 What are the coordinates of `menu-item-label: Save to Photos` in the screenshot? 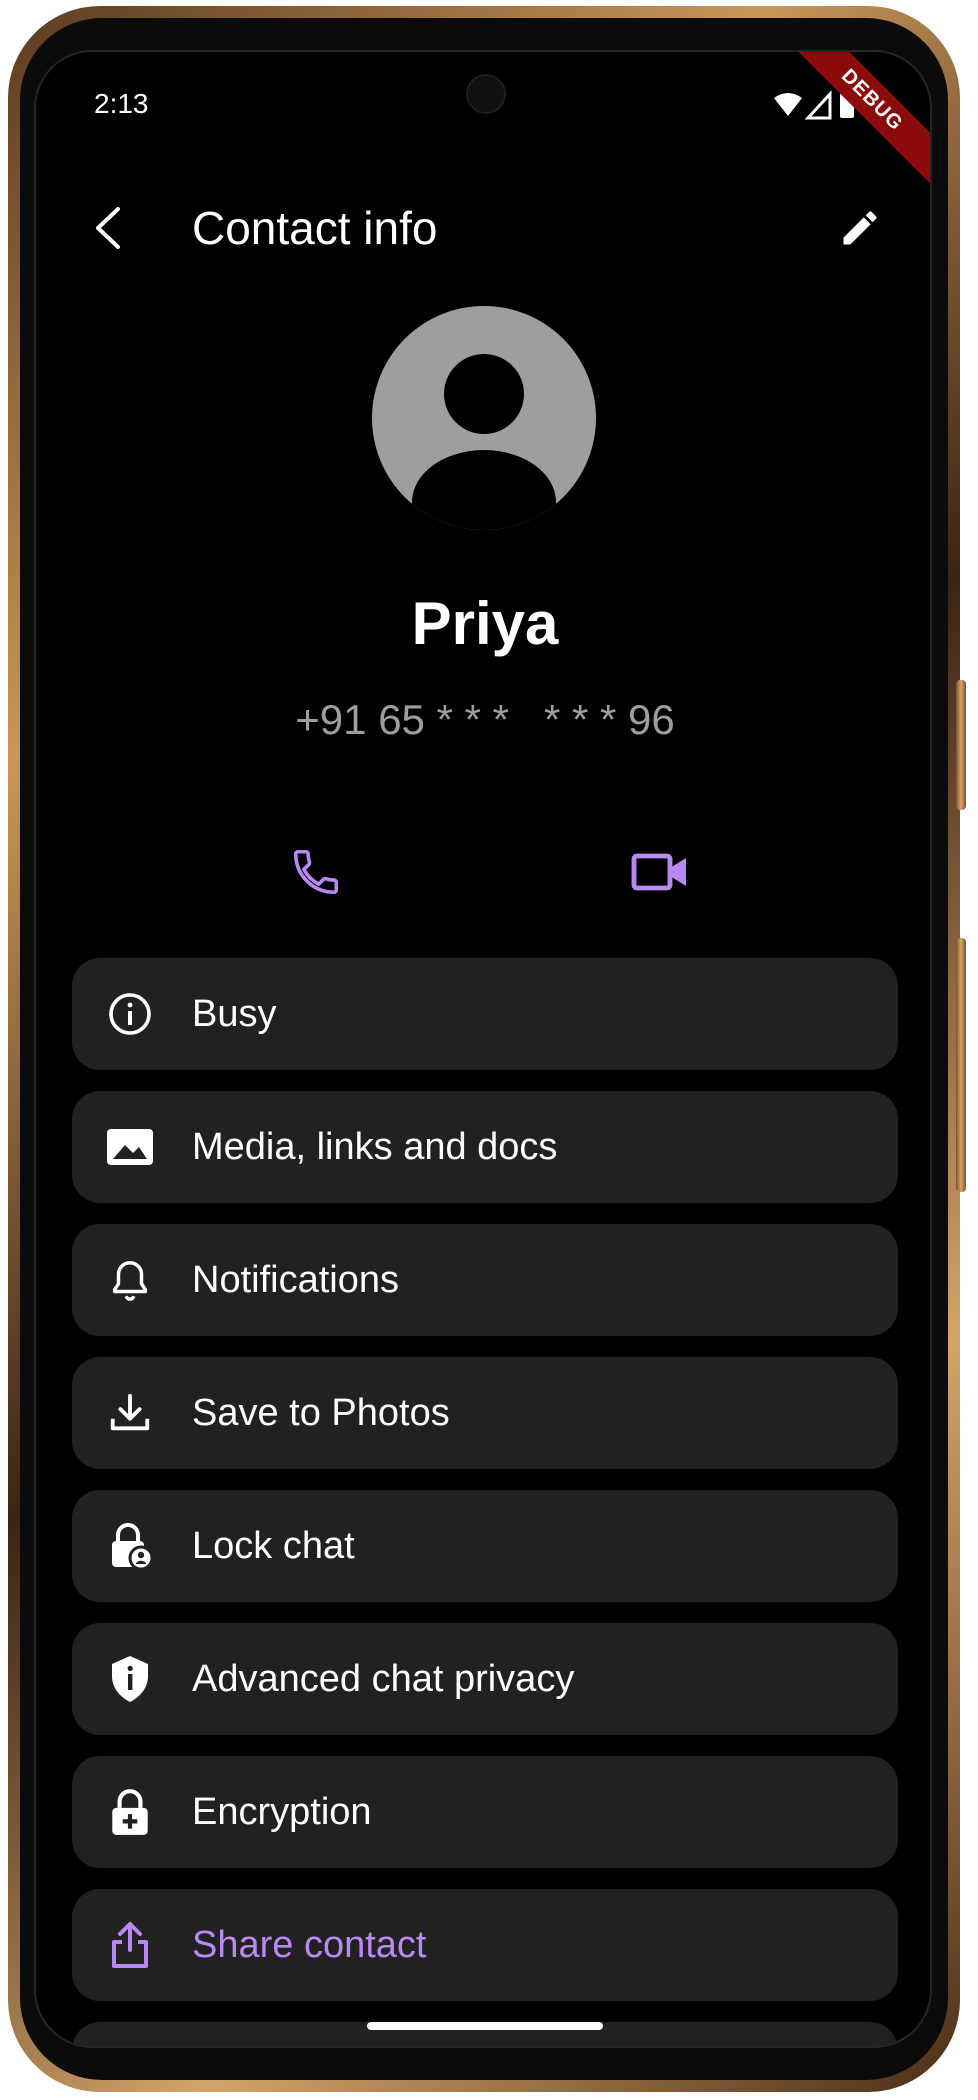 It's located at (321, 1412).